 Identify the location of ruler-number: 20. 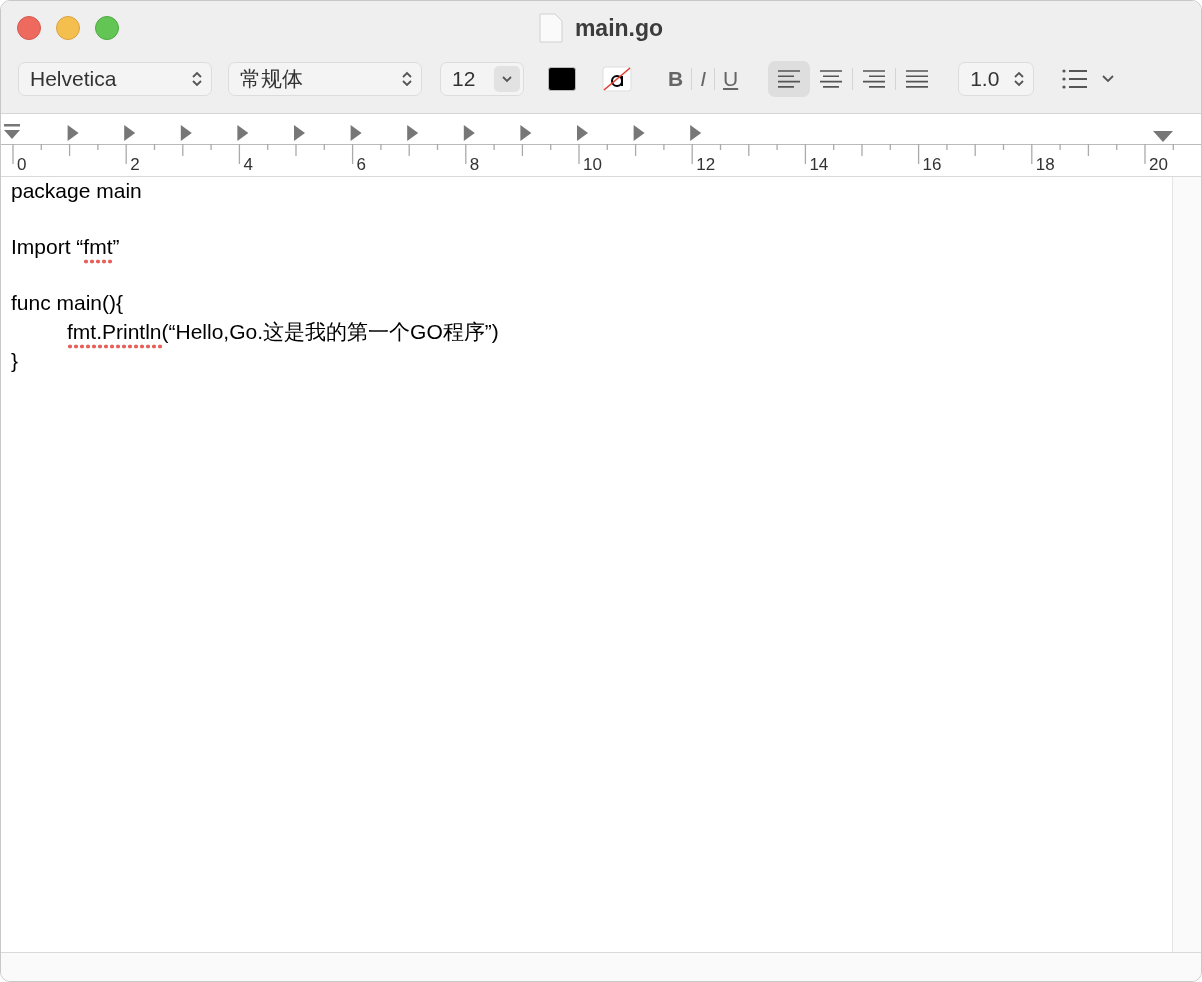
(1158, 164).